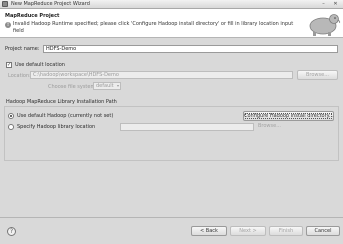 Image resolution: width=343 pixels, height=244 pixels. I want to click on app-icon, so click(5, 4).